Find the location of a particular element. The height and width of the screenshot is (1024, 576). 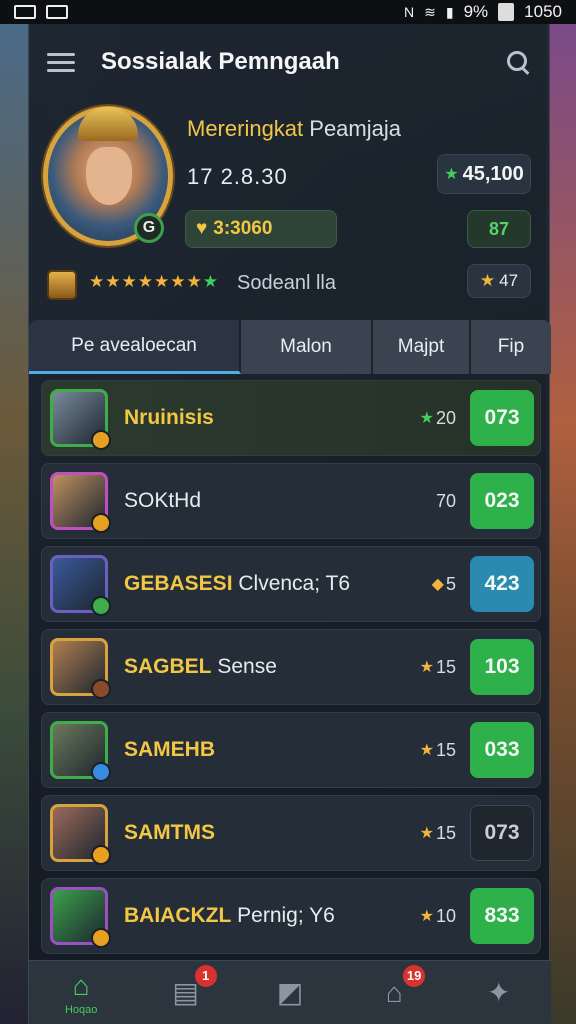

stat-value: 10 is located at coordinates (445, 915).